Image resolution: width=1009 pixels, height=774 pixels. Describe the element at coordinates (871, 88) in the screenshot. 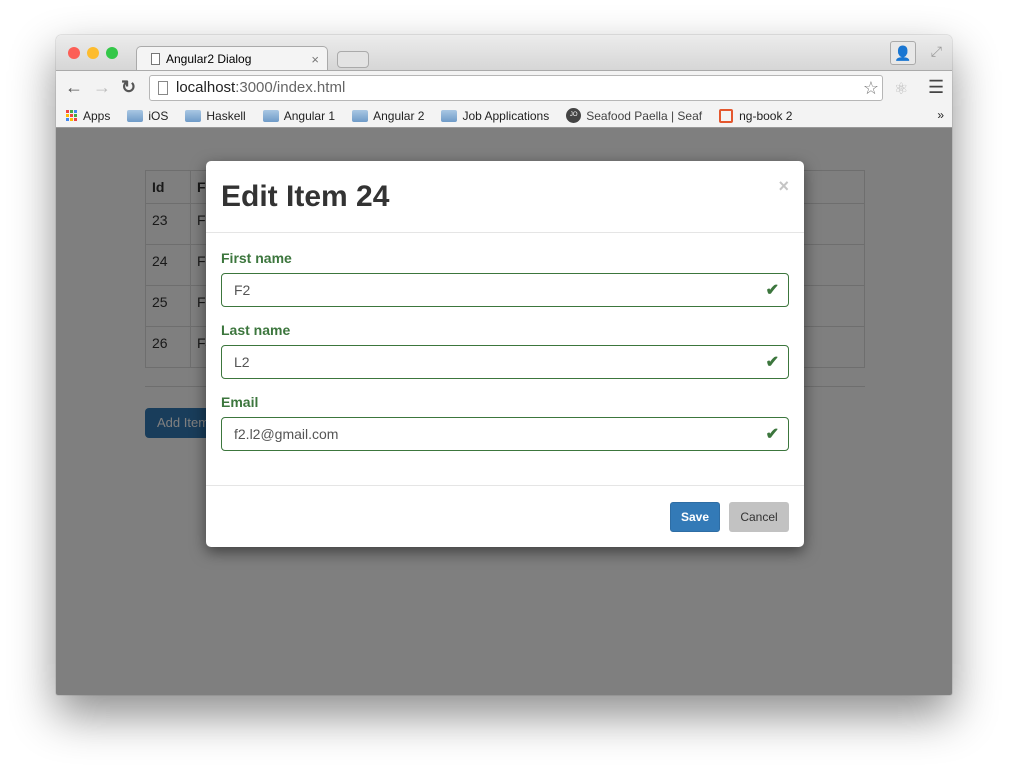

I see `bookmark-star-icon: ☆` at that location.